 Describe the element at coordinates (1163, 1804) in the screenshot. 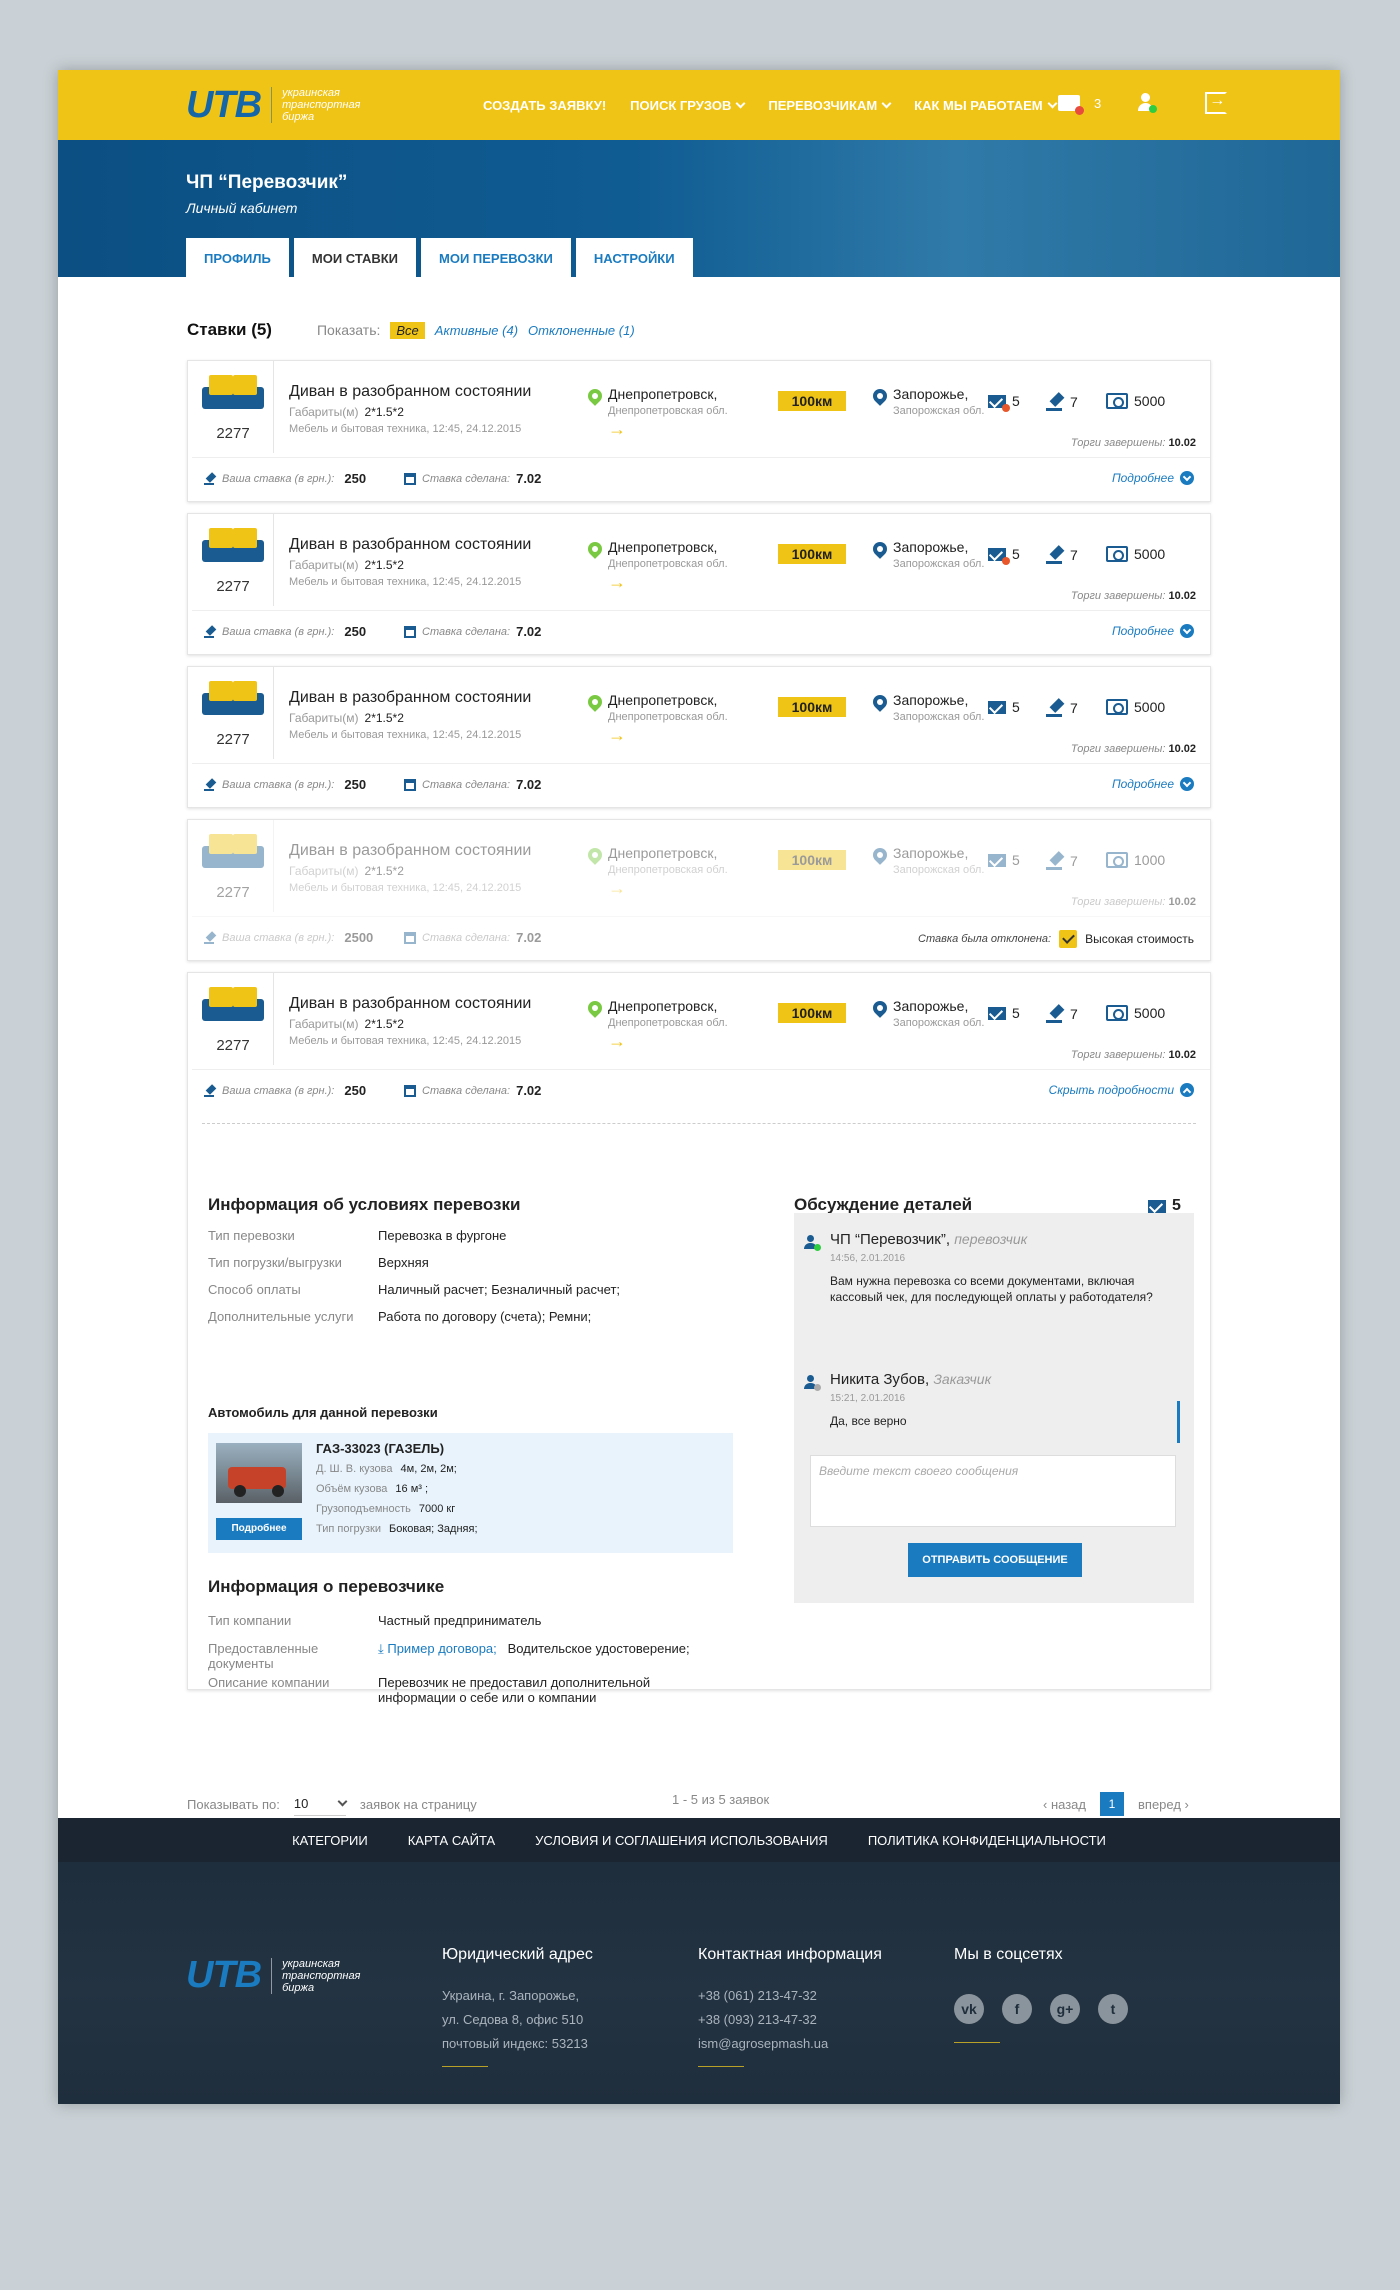

I see `next-page-link: вперед ›` at that location.